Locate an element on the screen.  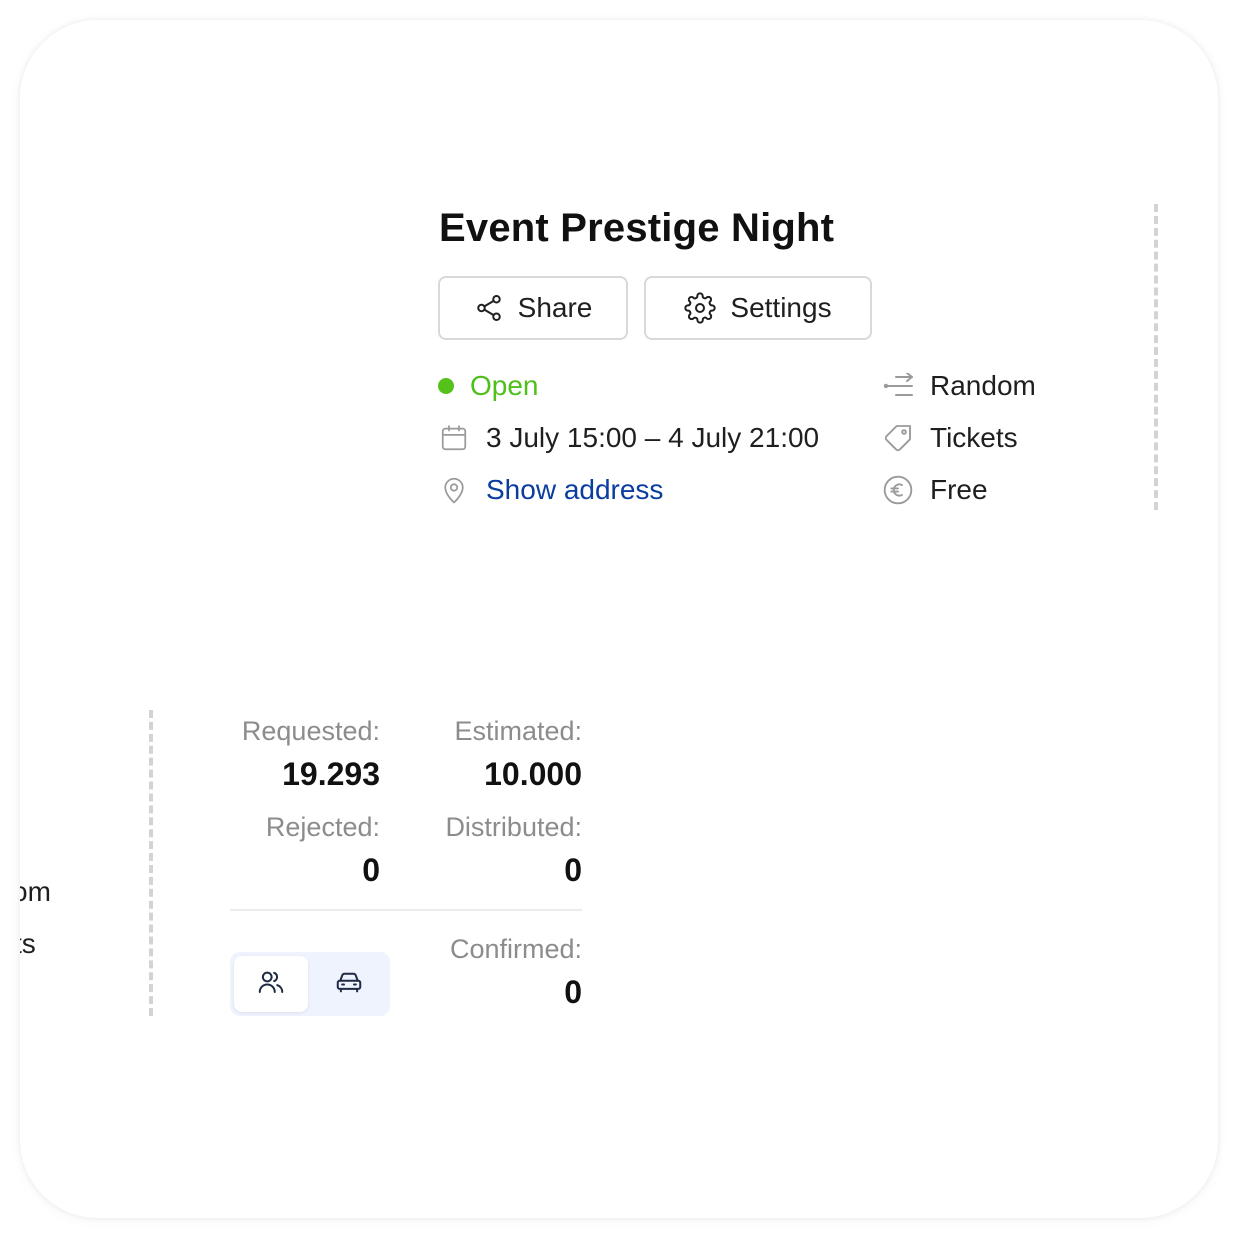
date-row: 3 July 15:00 – 4 July 21:00 is located at coordinates (628, 438).